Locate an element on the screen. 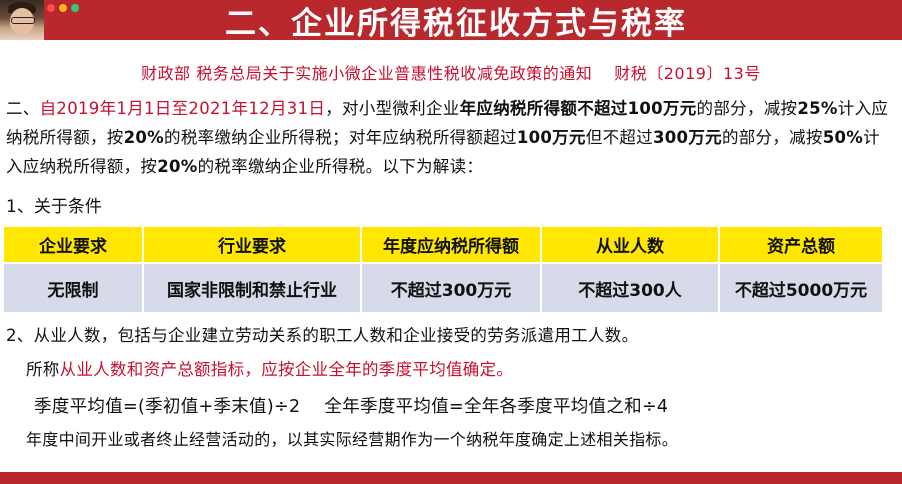 This screenshot has width=902, height=484. notice-number: 财税〔2019〕13号 is located at coordinates (687, 73).